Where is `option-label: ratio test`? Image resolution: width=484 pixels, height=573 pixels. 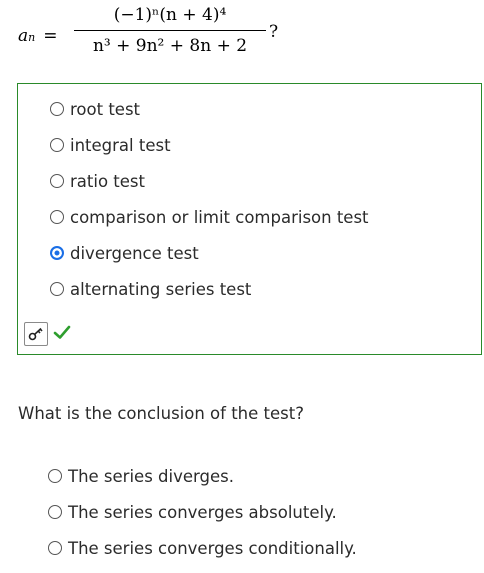
option-label: ratio test is located at coordinates (107, 181).